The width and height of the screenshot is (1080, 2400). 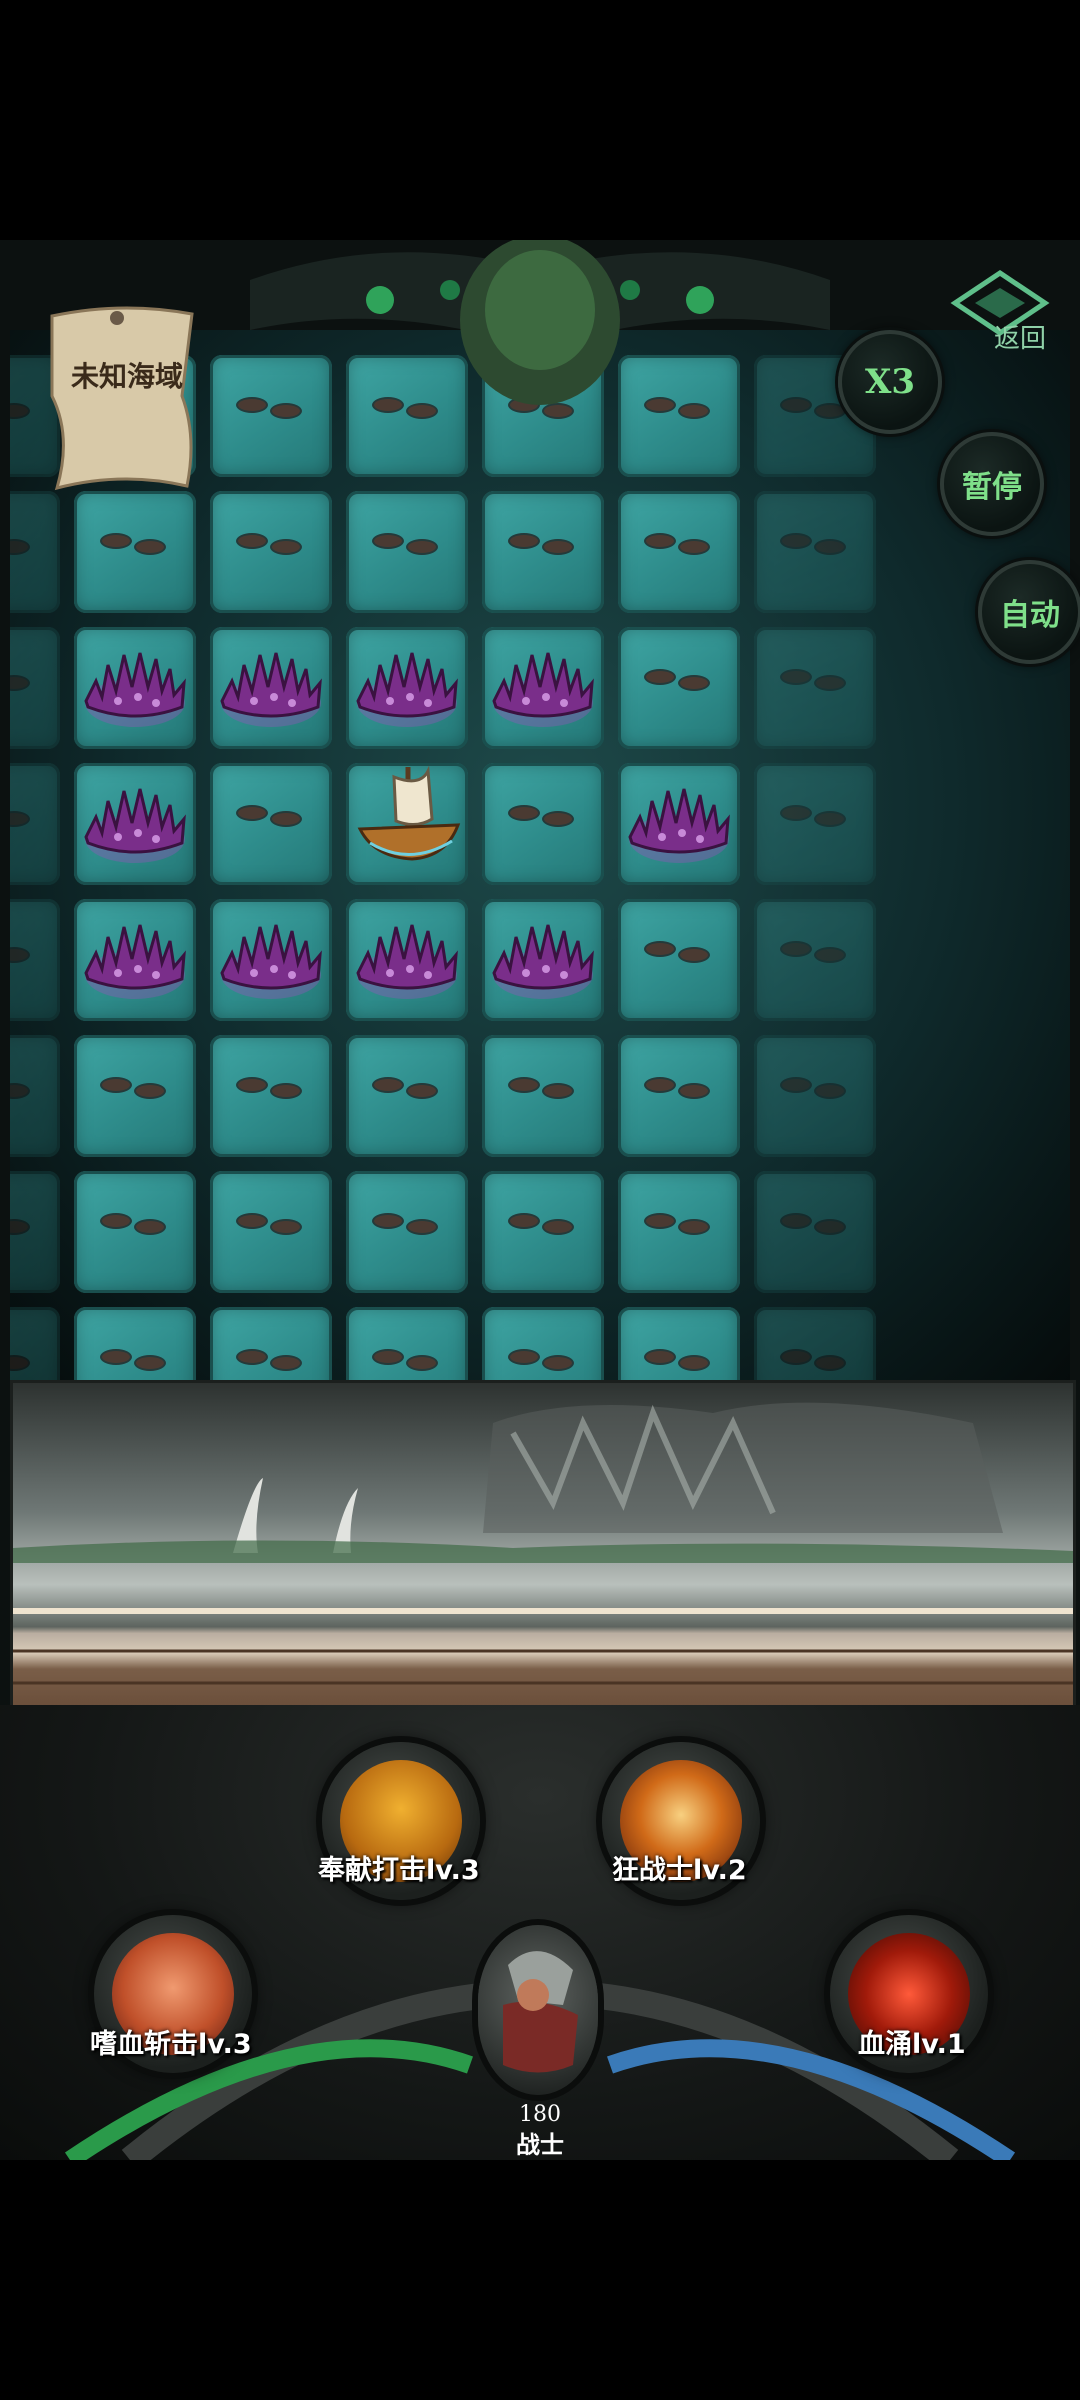 I want to click on skill-label: 奉献打击lv.3, so click(x=399, y=1870).